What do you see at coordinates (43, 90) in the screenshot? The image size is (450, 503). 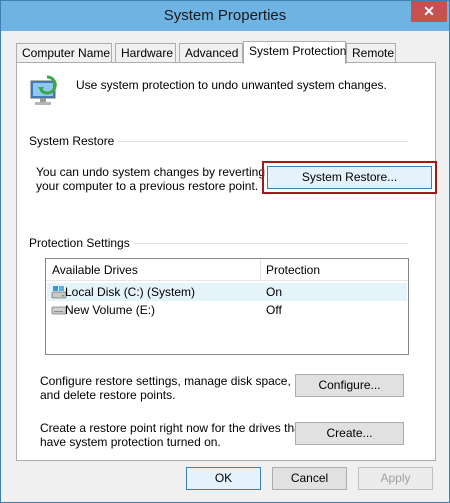 I see `system-protection-icon` at bounding box center [43, 90].